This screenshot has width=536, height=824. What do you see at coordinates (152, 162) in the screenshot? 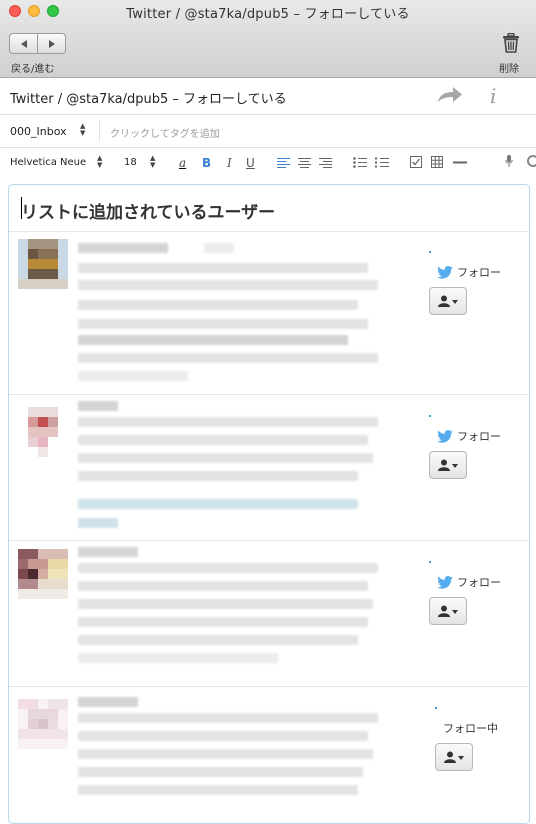
I see `font-size-chevron-icon: ▲▼` at bounding box center [152, 162].